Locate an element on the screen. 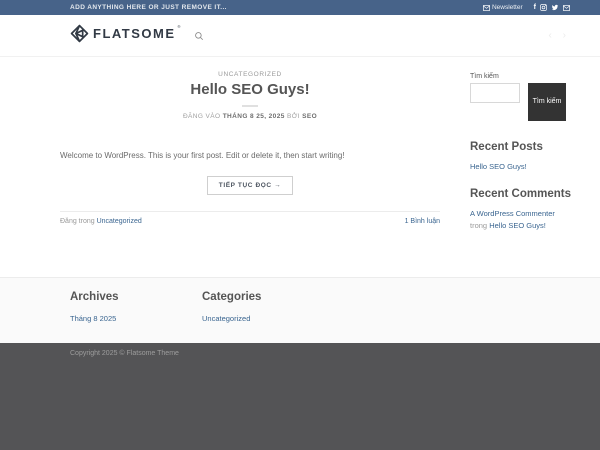 This screenshot has width=600, height=450. categories-widget: Categories Uncategorized is located at coordinates (268, 317).